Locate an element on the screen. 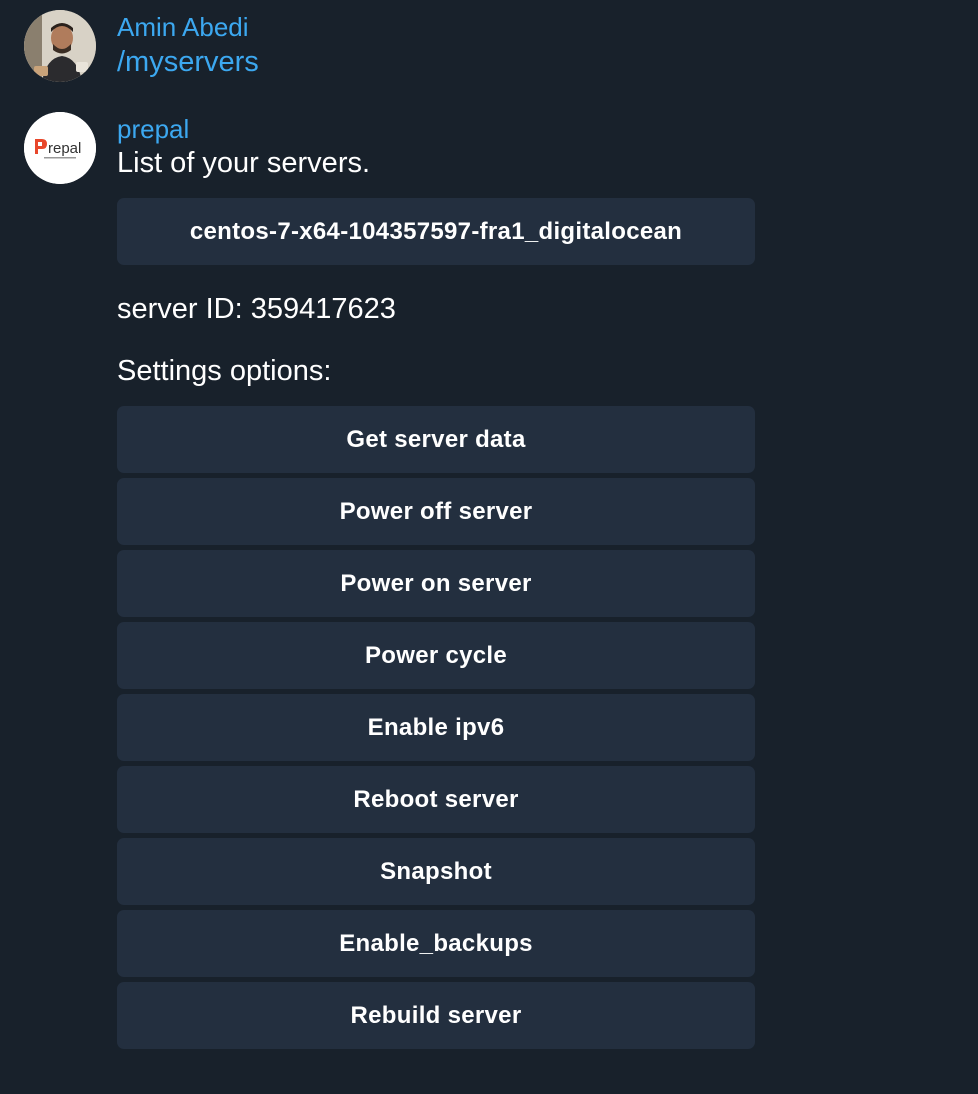  user-avatar is located at coordinates (60, 46).